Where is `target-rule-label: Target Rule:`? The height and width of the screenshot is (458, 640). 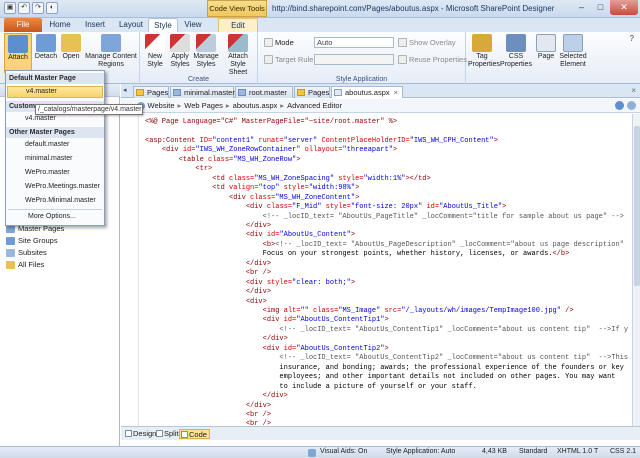 target-rule-label: Target Rule: is located at coordinates (289, 59).